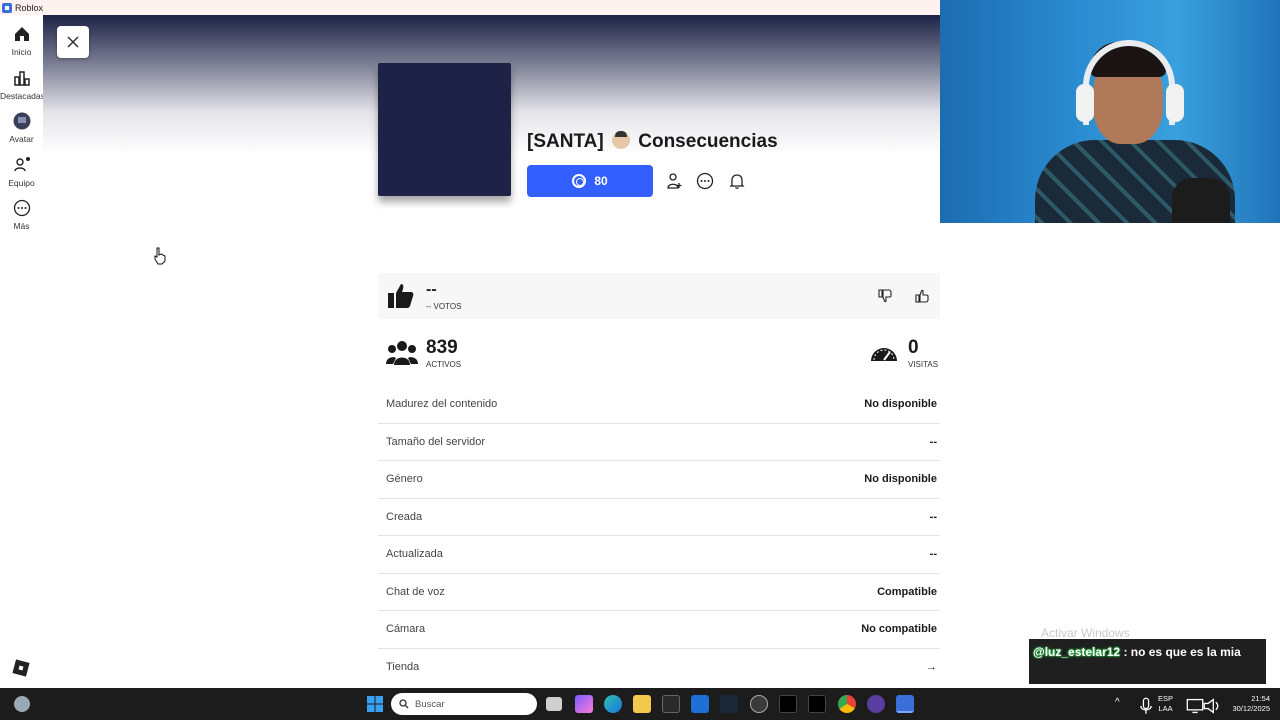  I want to click on close-icon, so click(73, 42).